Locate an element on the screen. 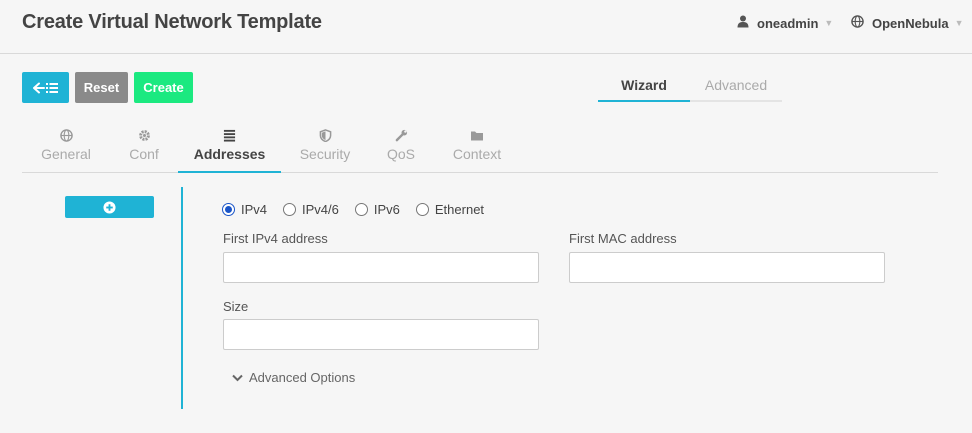 The image size is (972, 433). radio-label: IPv6 is located at coordinates (386, 209).